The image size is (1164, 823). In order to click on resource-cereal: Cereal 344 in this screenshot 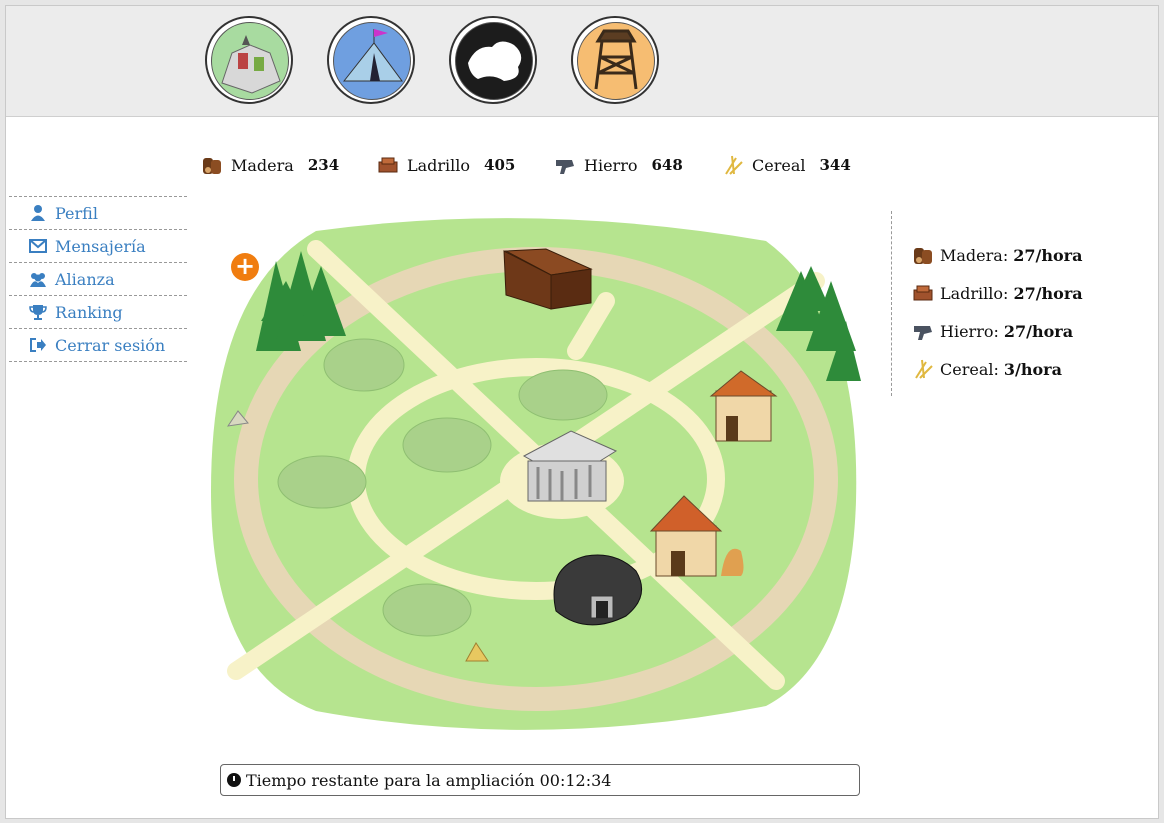, I will do `click(786, 165)`.